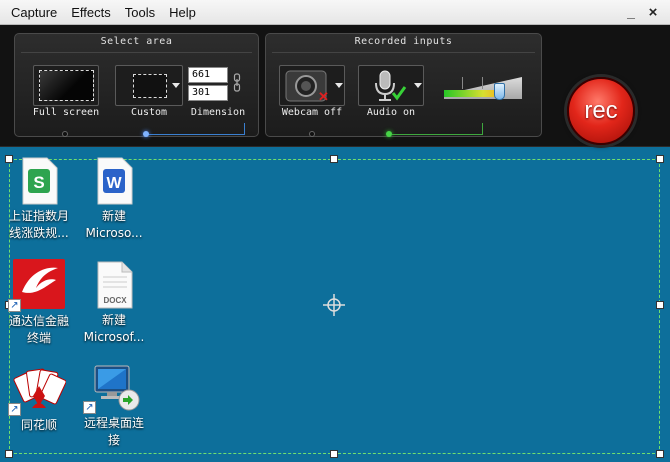 The height and width of the screenshot is (462, 670). What do you see at coordinates (437, 134) in the screenshot?
I see `audio-indicator-line` at bounding box center [437, 134].